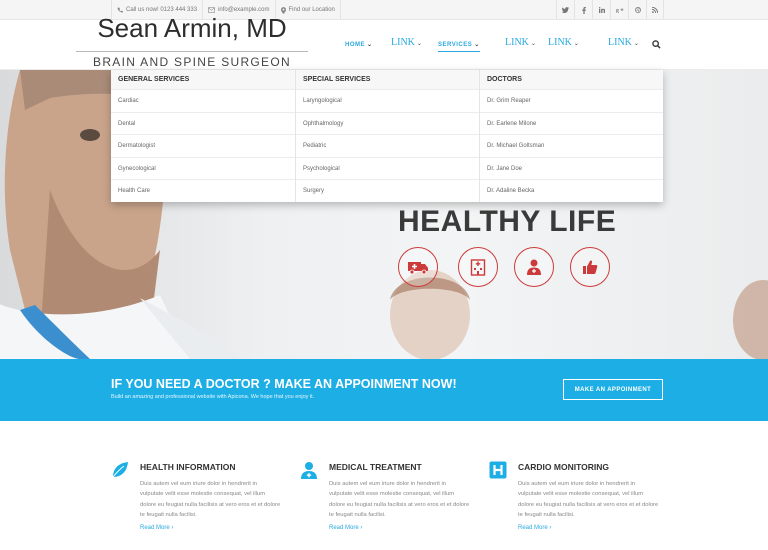 This screenshot has height=550, width=768. Describe the element at coordinates (656, 44) in the screenshot. I see `search-icon` at that location.